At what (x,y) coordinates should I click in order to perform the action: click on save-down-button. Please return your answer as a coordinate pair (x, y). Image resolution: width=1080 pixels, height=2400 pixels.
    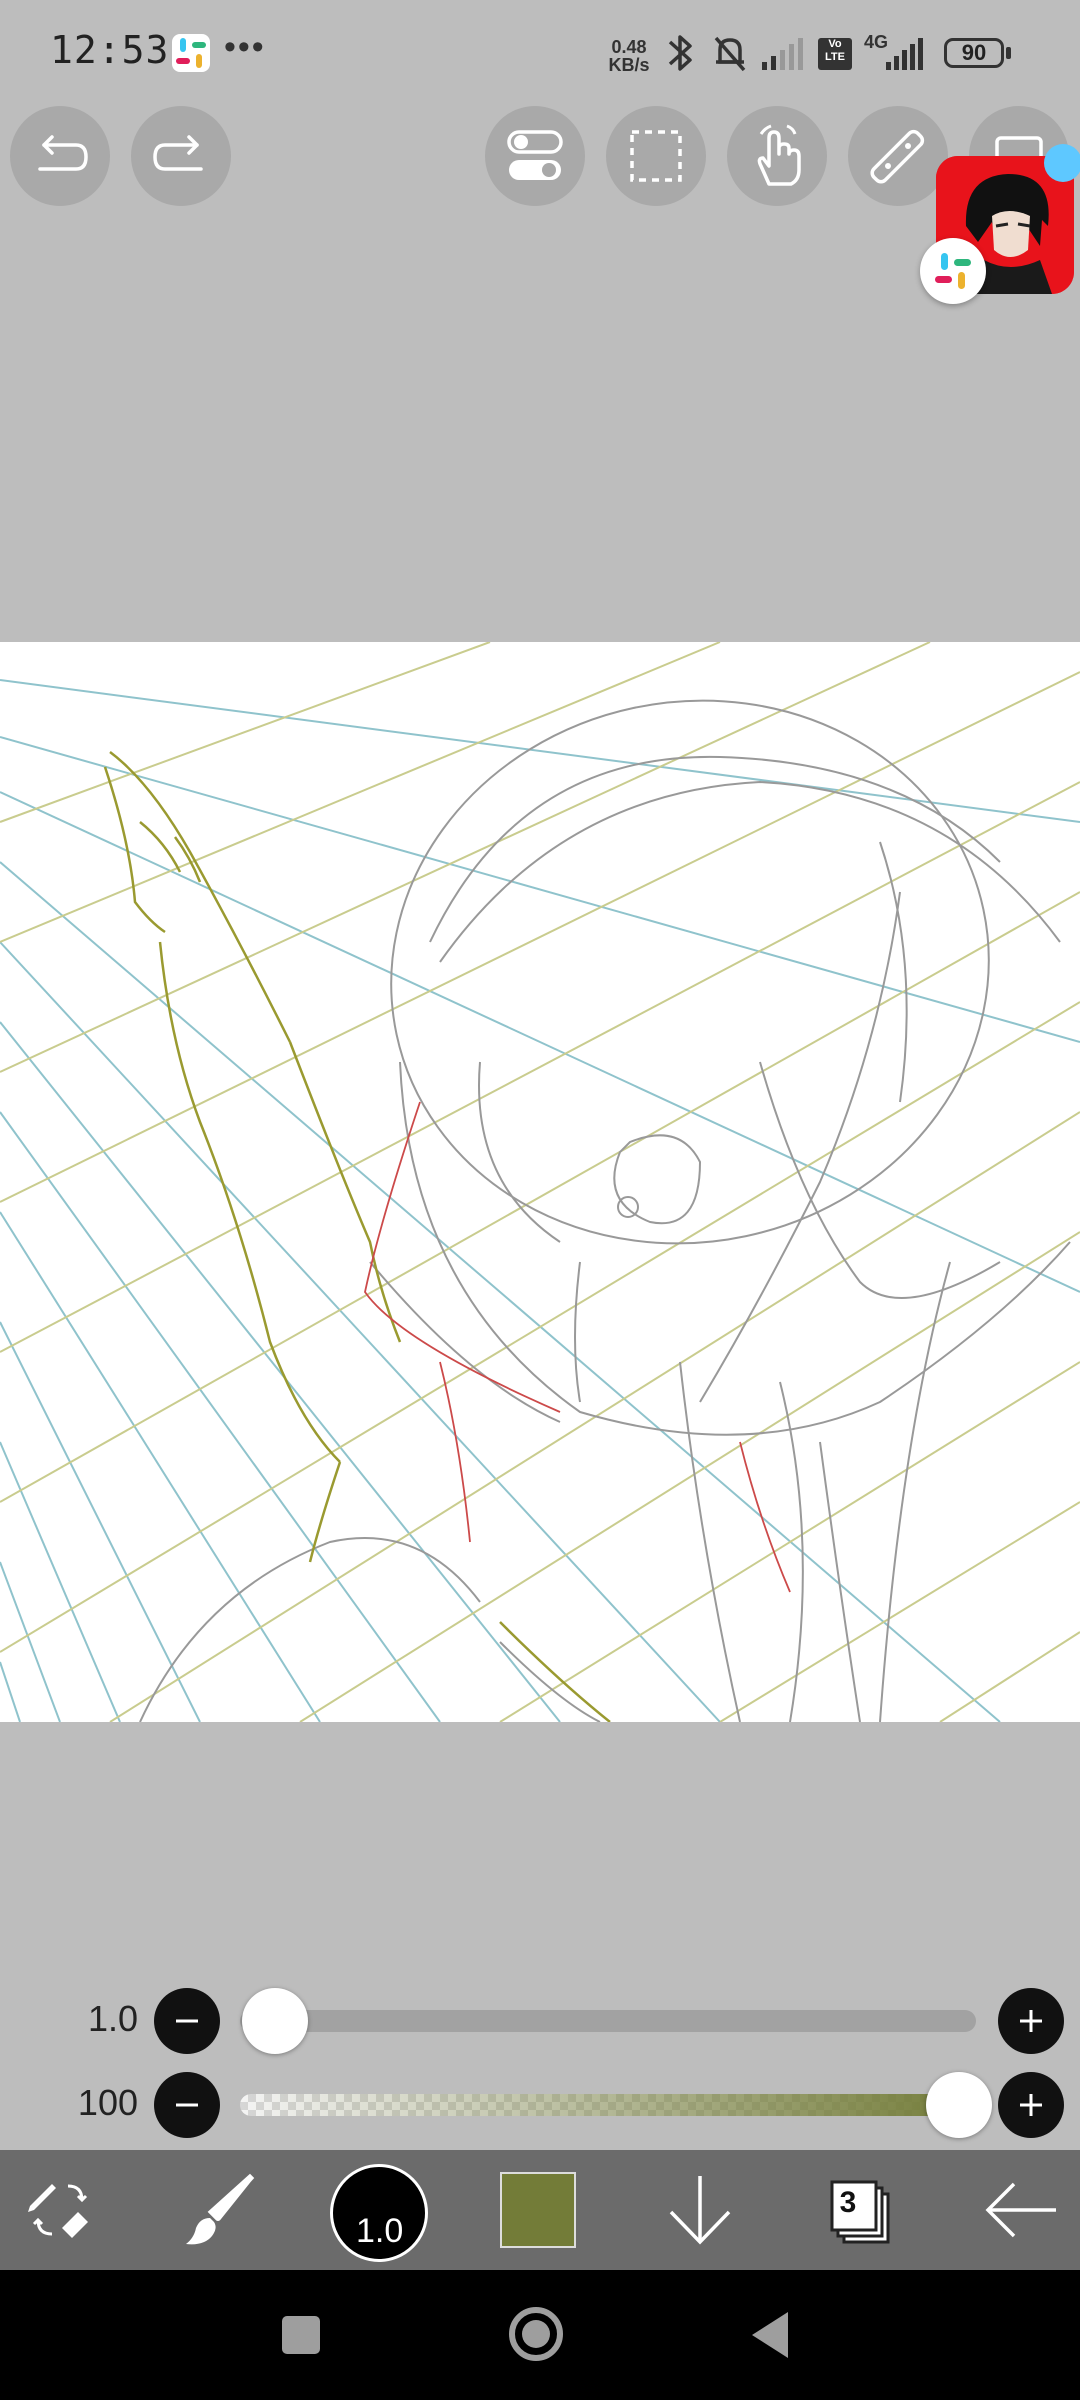
    Looking at the image, I should click on (700, 2210).